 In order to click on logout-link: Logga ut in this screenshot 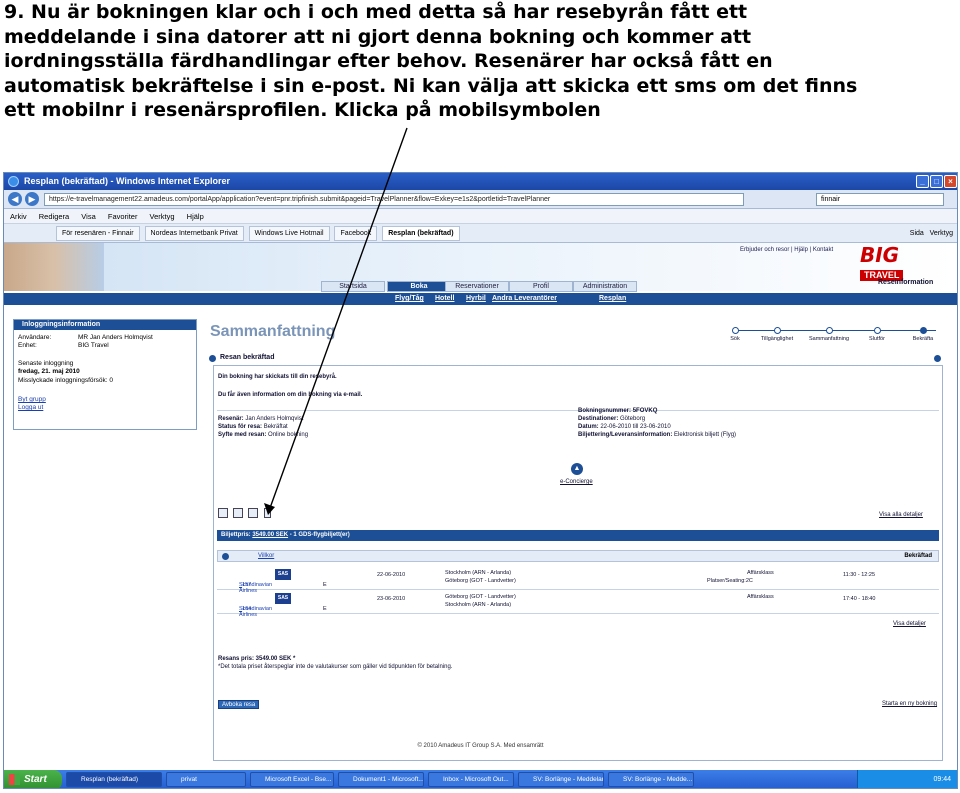, I will do `click(30, 407)`.